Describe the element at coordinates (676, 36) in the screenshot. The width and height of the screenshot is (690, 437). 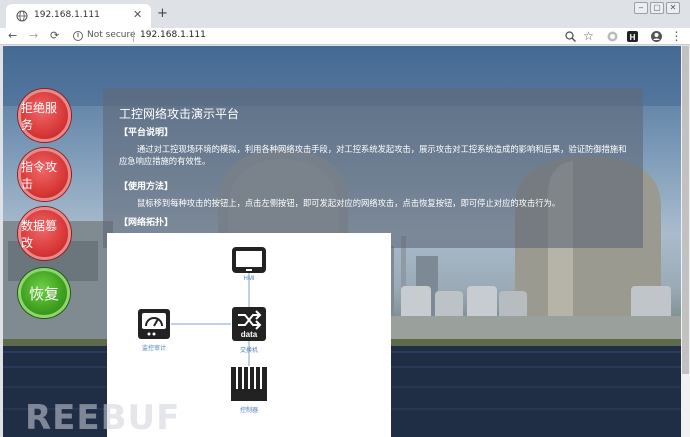
I see `menu-icon: ⋮` at that location.